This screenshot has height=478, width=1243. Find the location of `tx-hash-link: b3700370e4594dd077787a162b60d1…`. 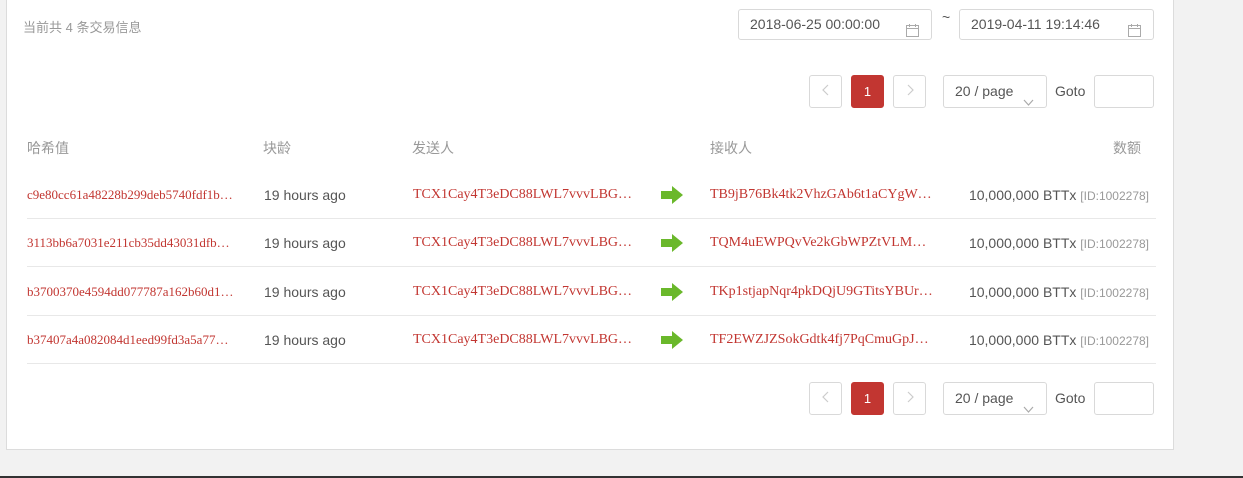

tx-hash-link: b3700370e4594dd077787a162b60d1… is located at coordinates (138, 292).